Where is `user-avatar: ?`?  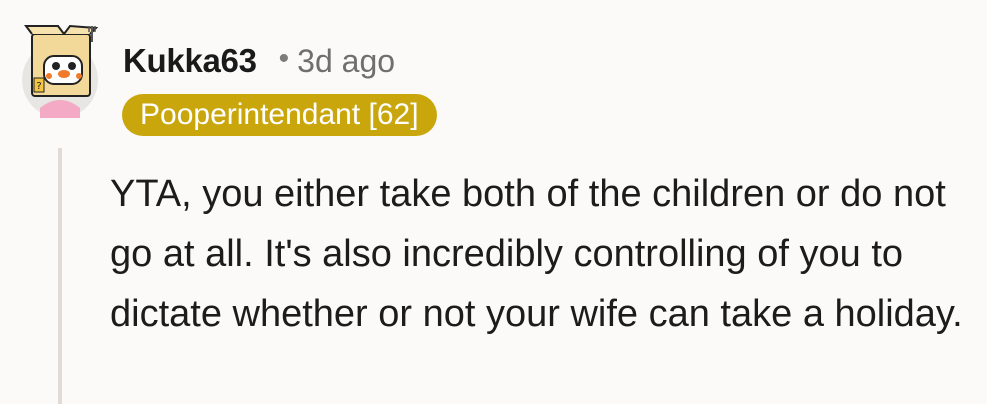
user-avatar: ? is located at coordinates (60, 70).